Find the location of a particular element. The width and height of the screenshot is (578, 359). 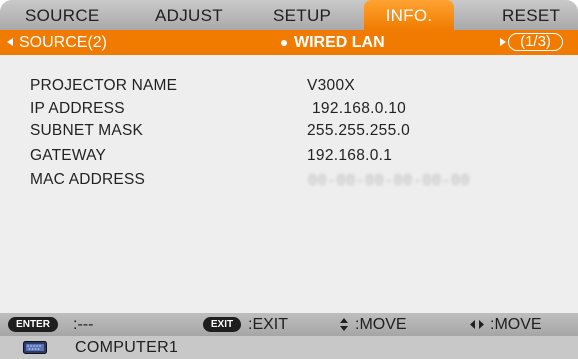

tab-reset: RESET is located at coordinates (531, 15).